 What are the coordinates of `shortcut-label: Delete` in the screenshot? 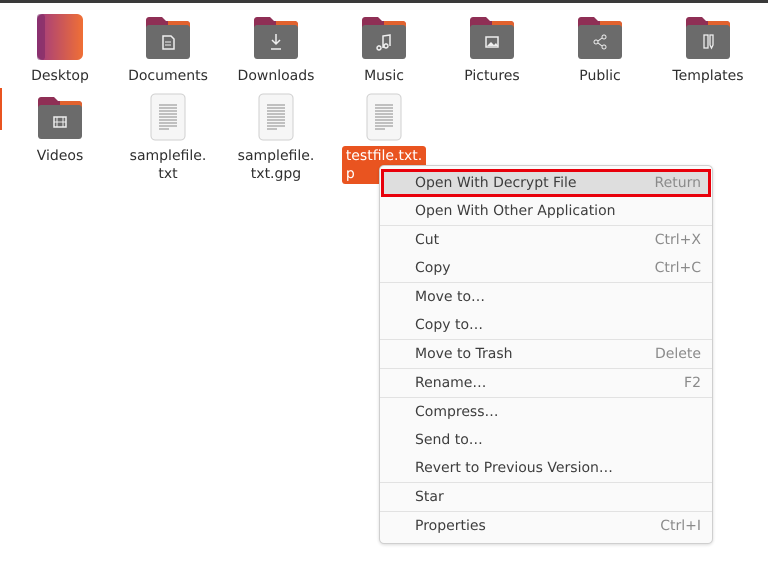 It's located at (678, 354).